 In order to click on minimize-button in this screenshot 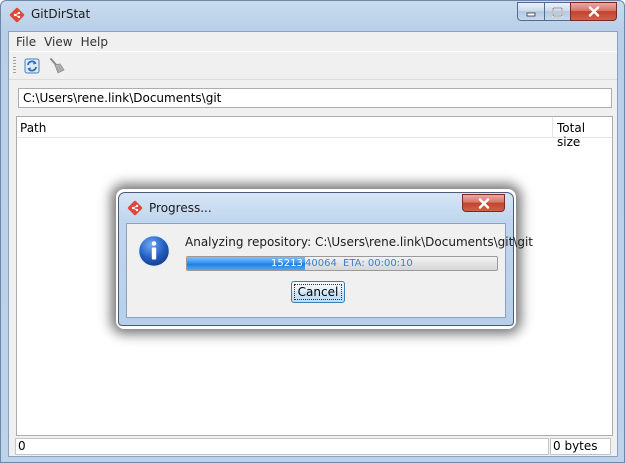, I will do `click(531, 11)`.